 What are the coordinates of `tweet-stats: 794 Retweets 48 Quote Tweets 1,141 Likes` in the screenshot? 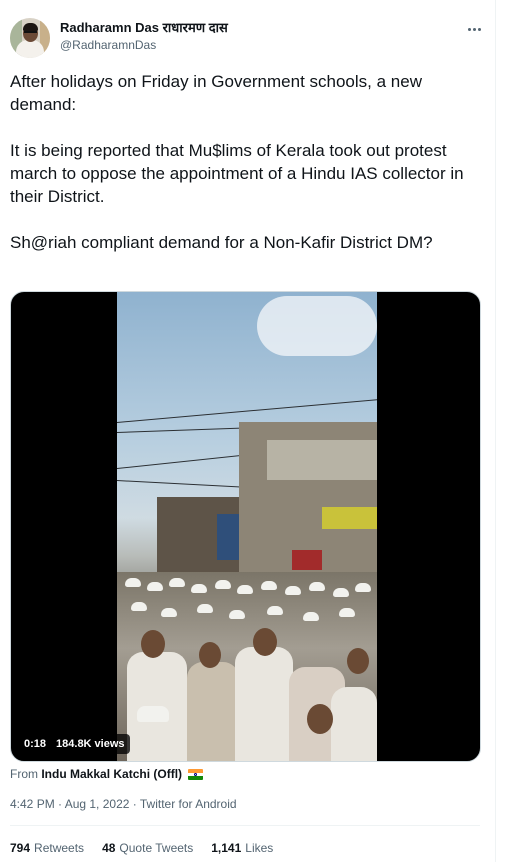 It's located at (141, 848).